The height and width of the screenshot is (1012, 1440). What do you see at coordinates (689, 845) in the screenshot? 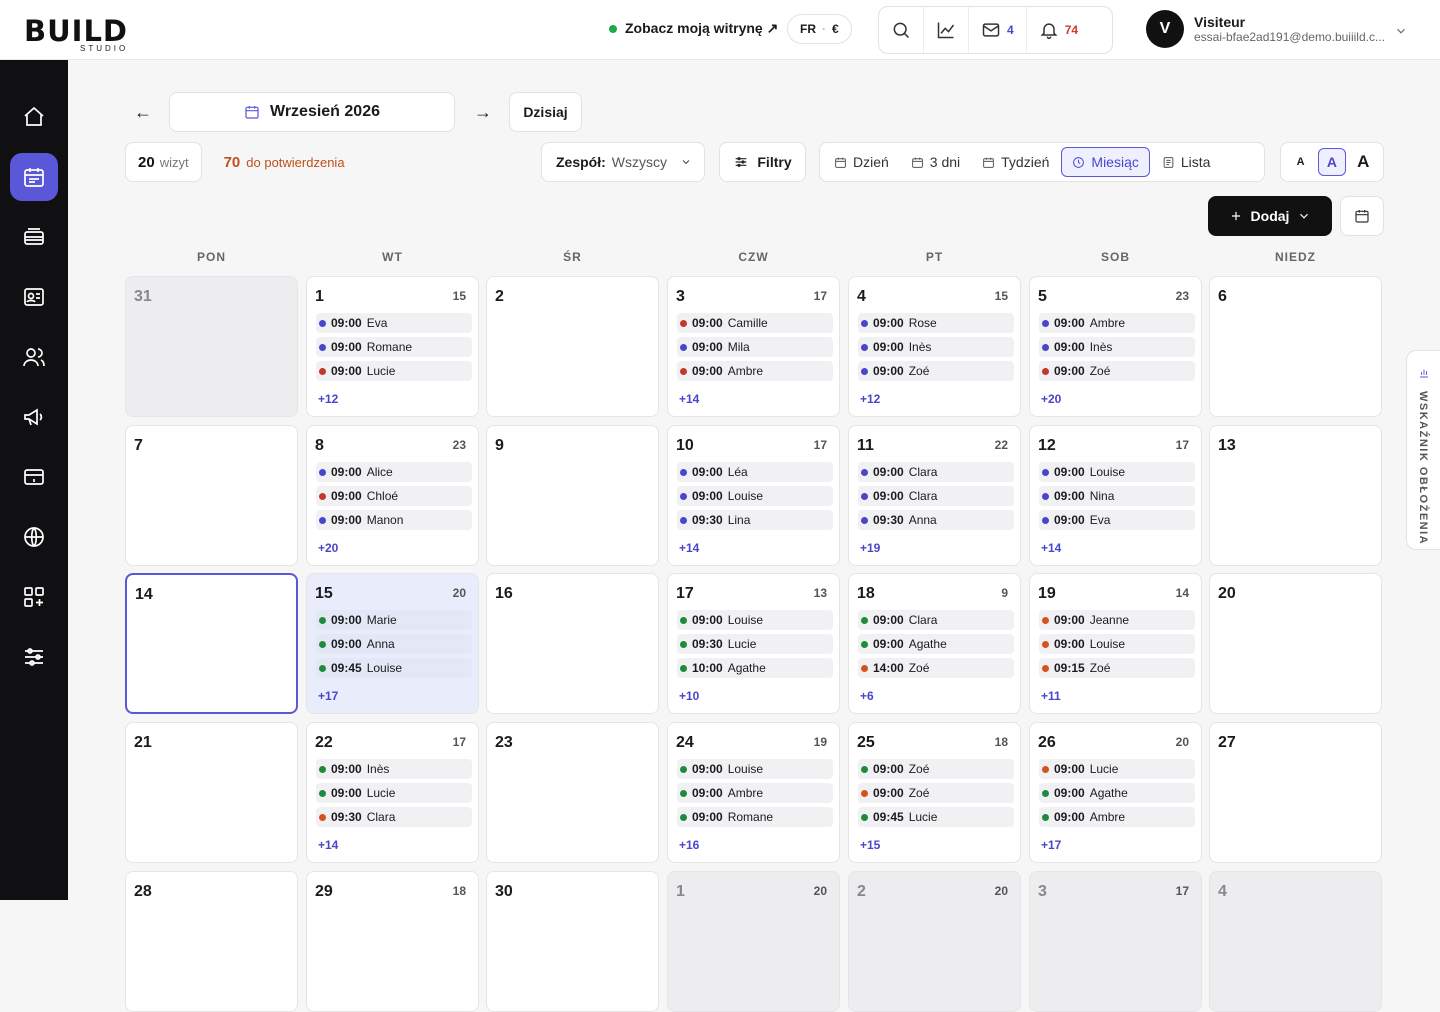
I see `more-appointments-link: +16` at bounding box center [689, 845].